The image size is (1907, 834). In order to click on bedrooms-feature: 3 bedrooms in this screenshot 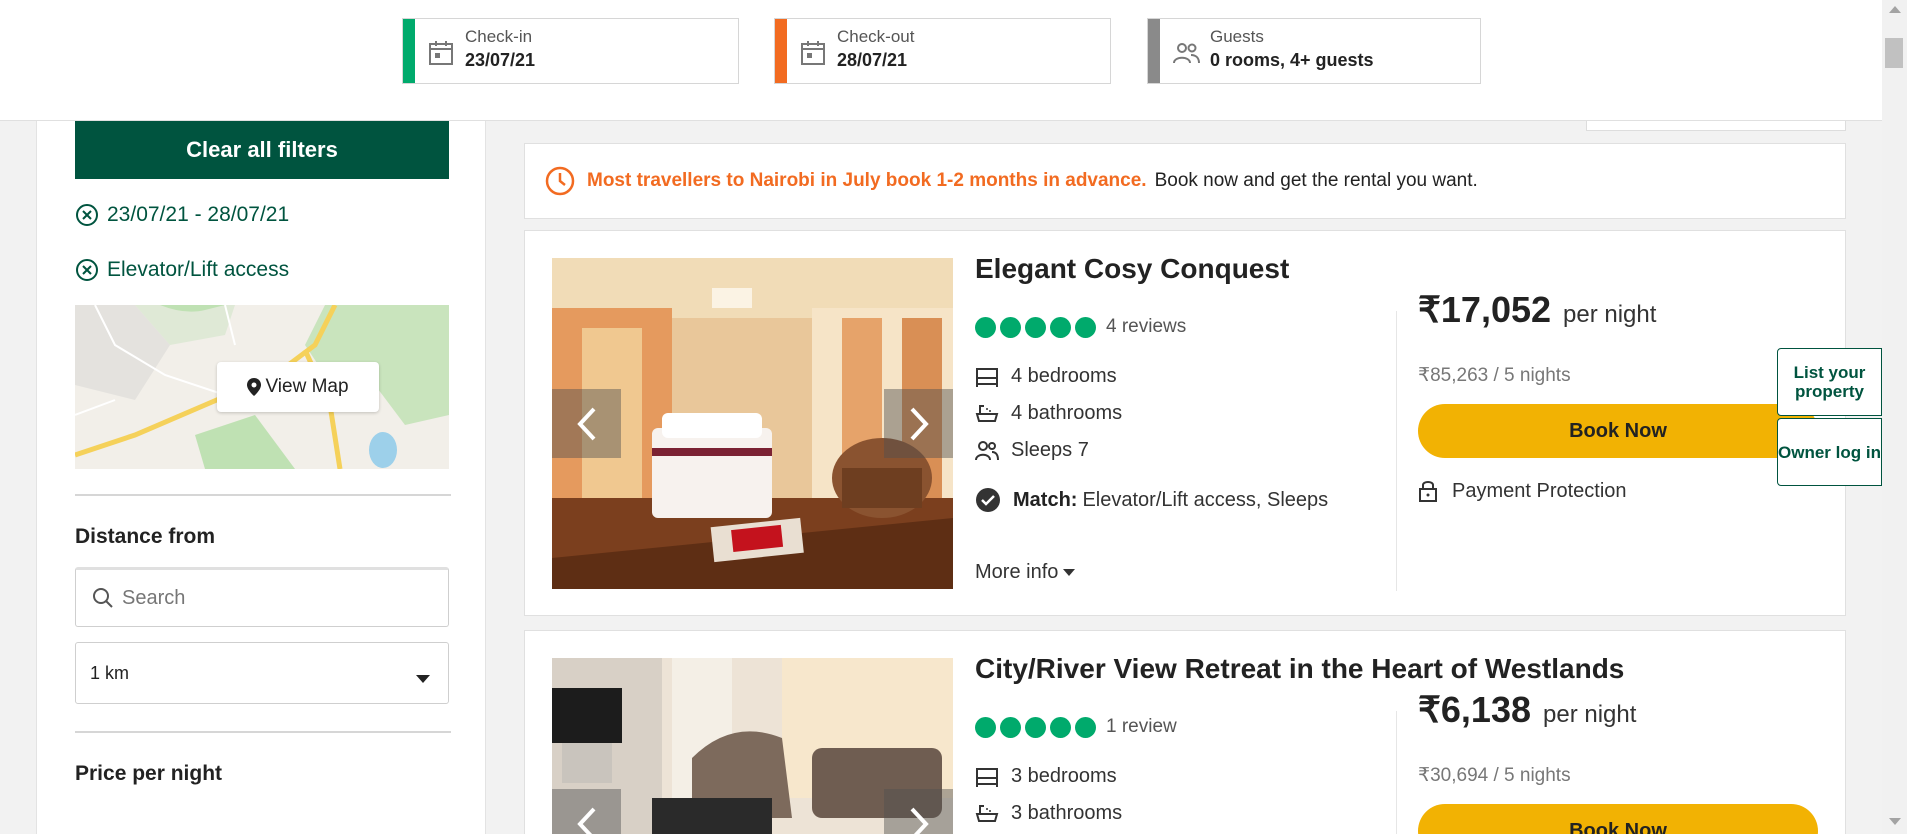, I will do `click(1046, 776)`.